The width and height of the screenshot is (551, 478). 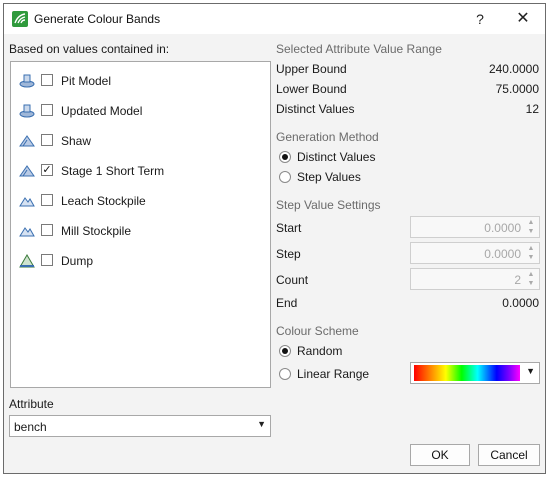 I want to click on list-item-mill-stockpile: Mill Stockpile, so click(x=140, y=231).